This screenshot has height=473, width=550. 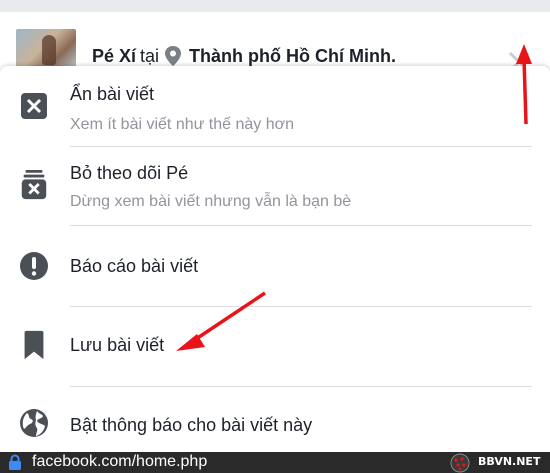 I want to click on menu-item-title: Lưu bài viết, so click(x=117, y=345).